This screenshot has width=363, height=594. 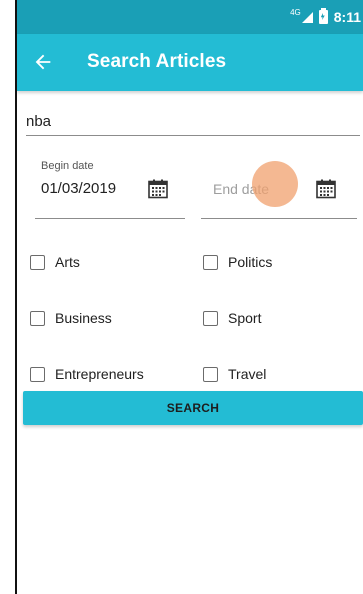 I want to click on checkbox-label: Sport, so click(x=245, y=318).